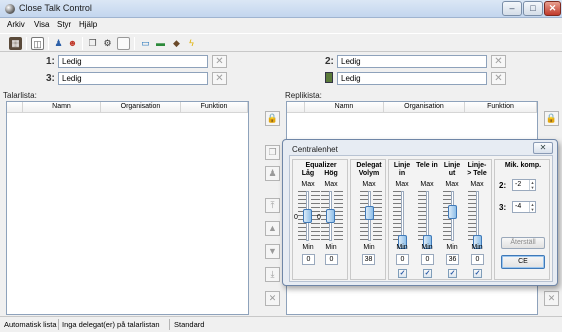 This screenshot has height=332, width=562. I want to click on line-2-min: Min, so click(452, 247).